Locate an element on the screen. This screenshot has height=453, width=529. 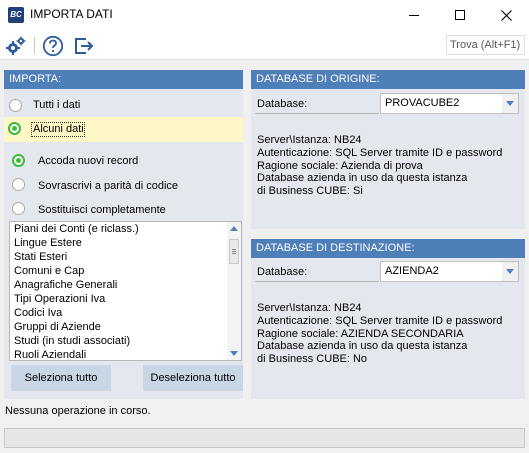
radio-append-records-label: Accoda nuovi record is located at coordinates (88, 161).